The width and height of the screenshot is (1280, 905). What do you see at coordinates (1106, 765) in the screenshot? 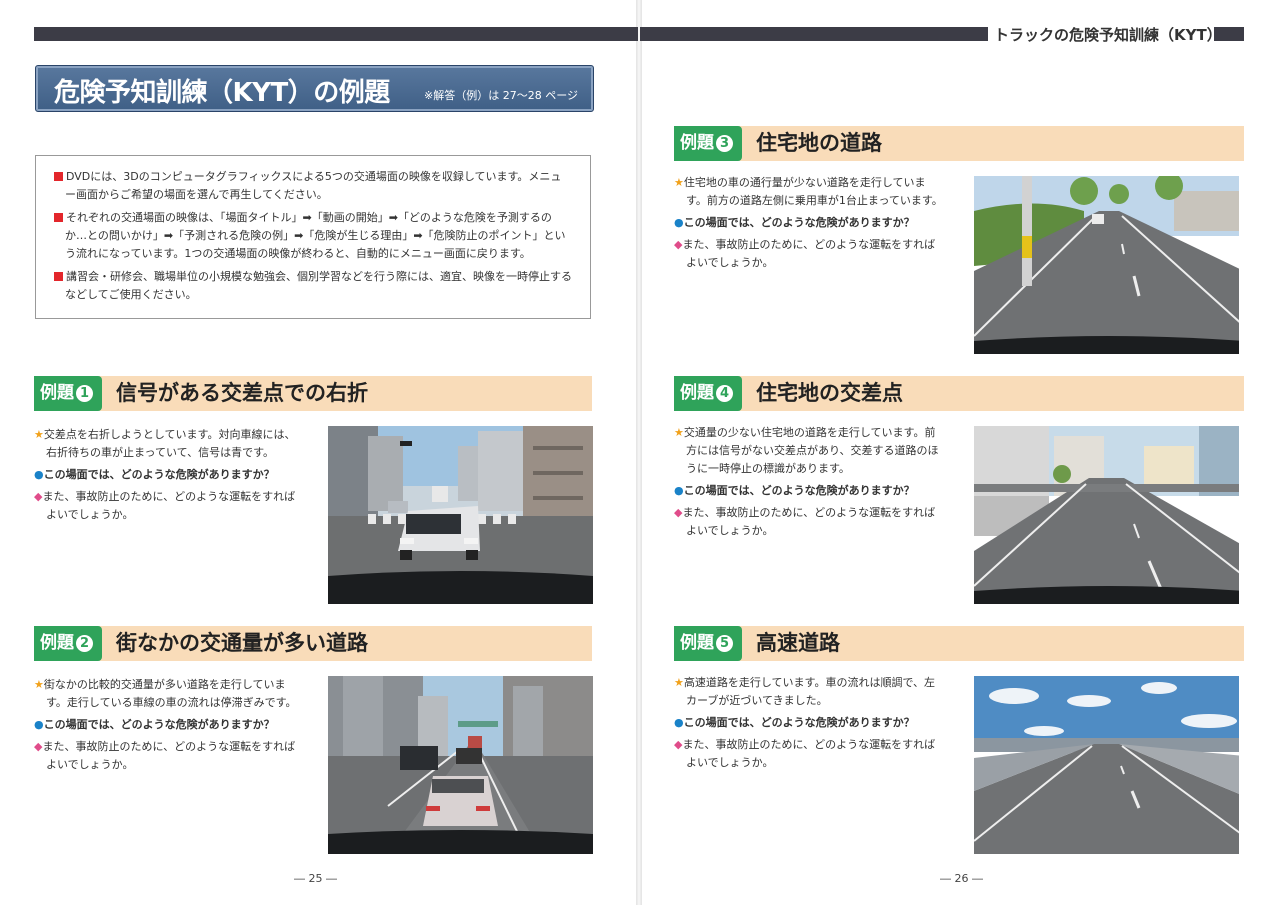
I see `scene-image-expressway` at bounding box center [1106, 765].